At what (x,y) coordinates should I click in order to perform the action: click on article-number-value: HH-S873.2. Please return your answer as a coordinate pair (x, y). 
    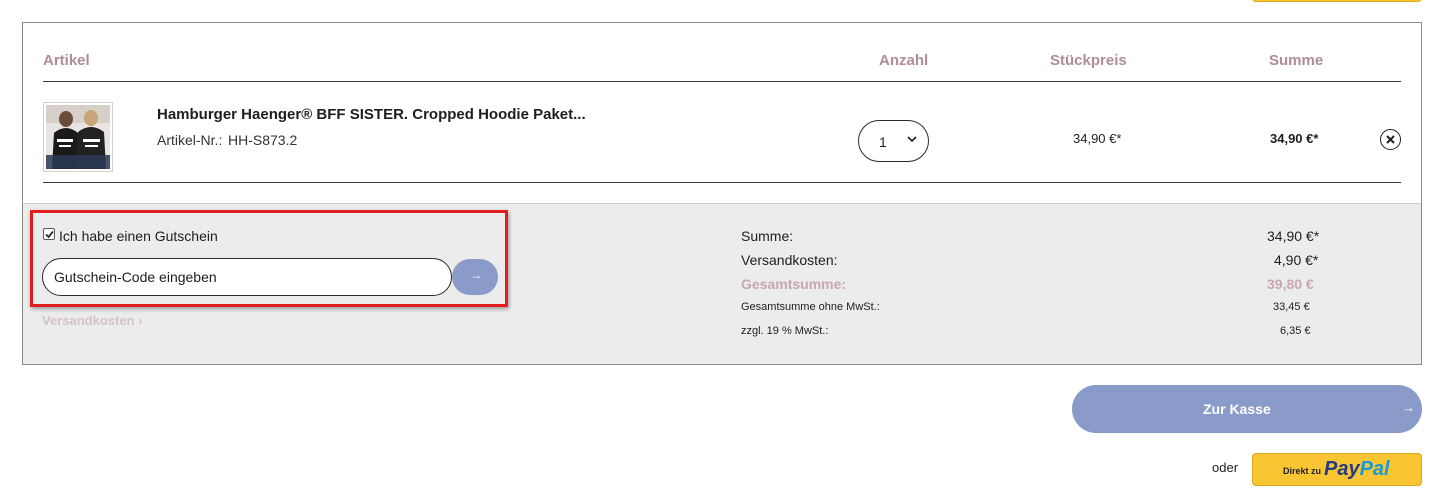
    Looking at the image, I should click on (263, 140).